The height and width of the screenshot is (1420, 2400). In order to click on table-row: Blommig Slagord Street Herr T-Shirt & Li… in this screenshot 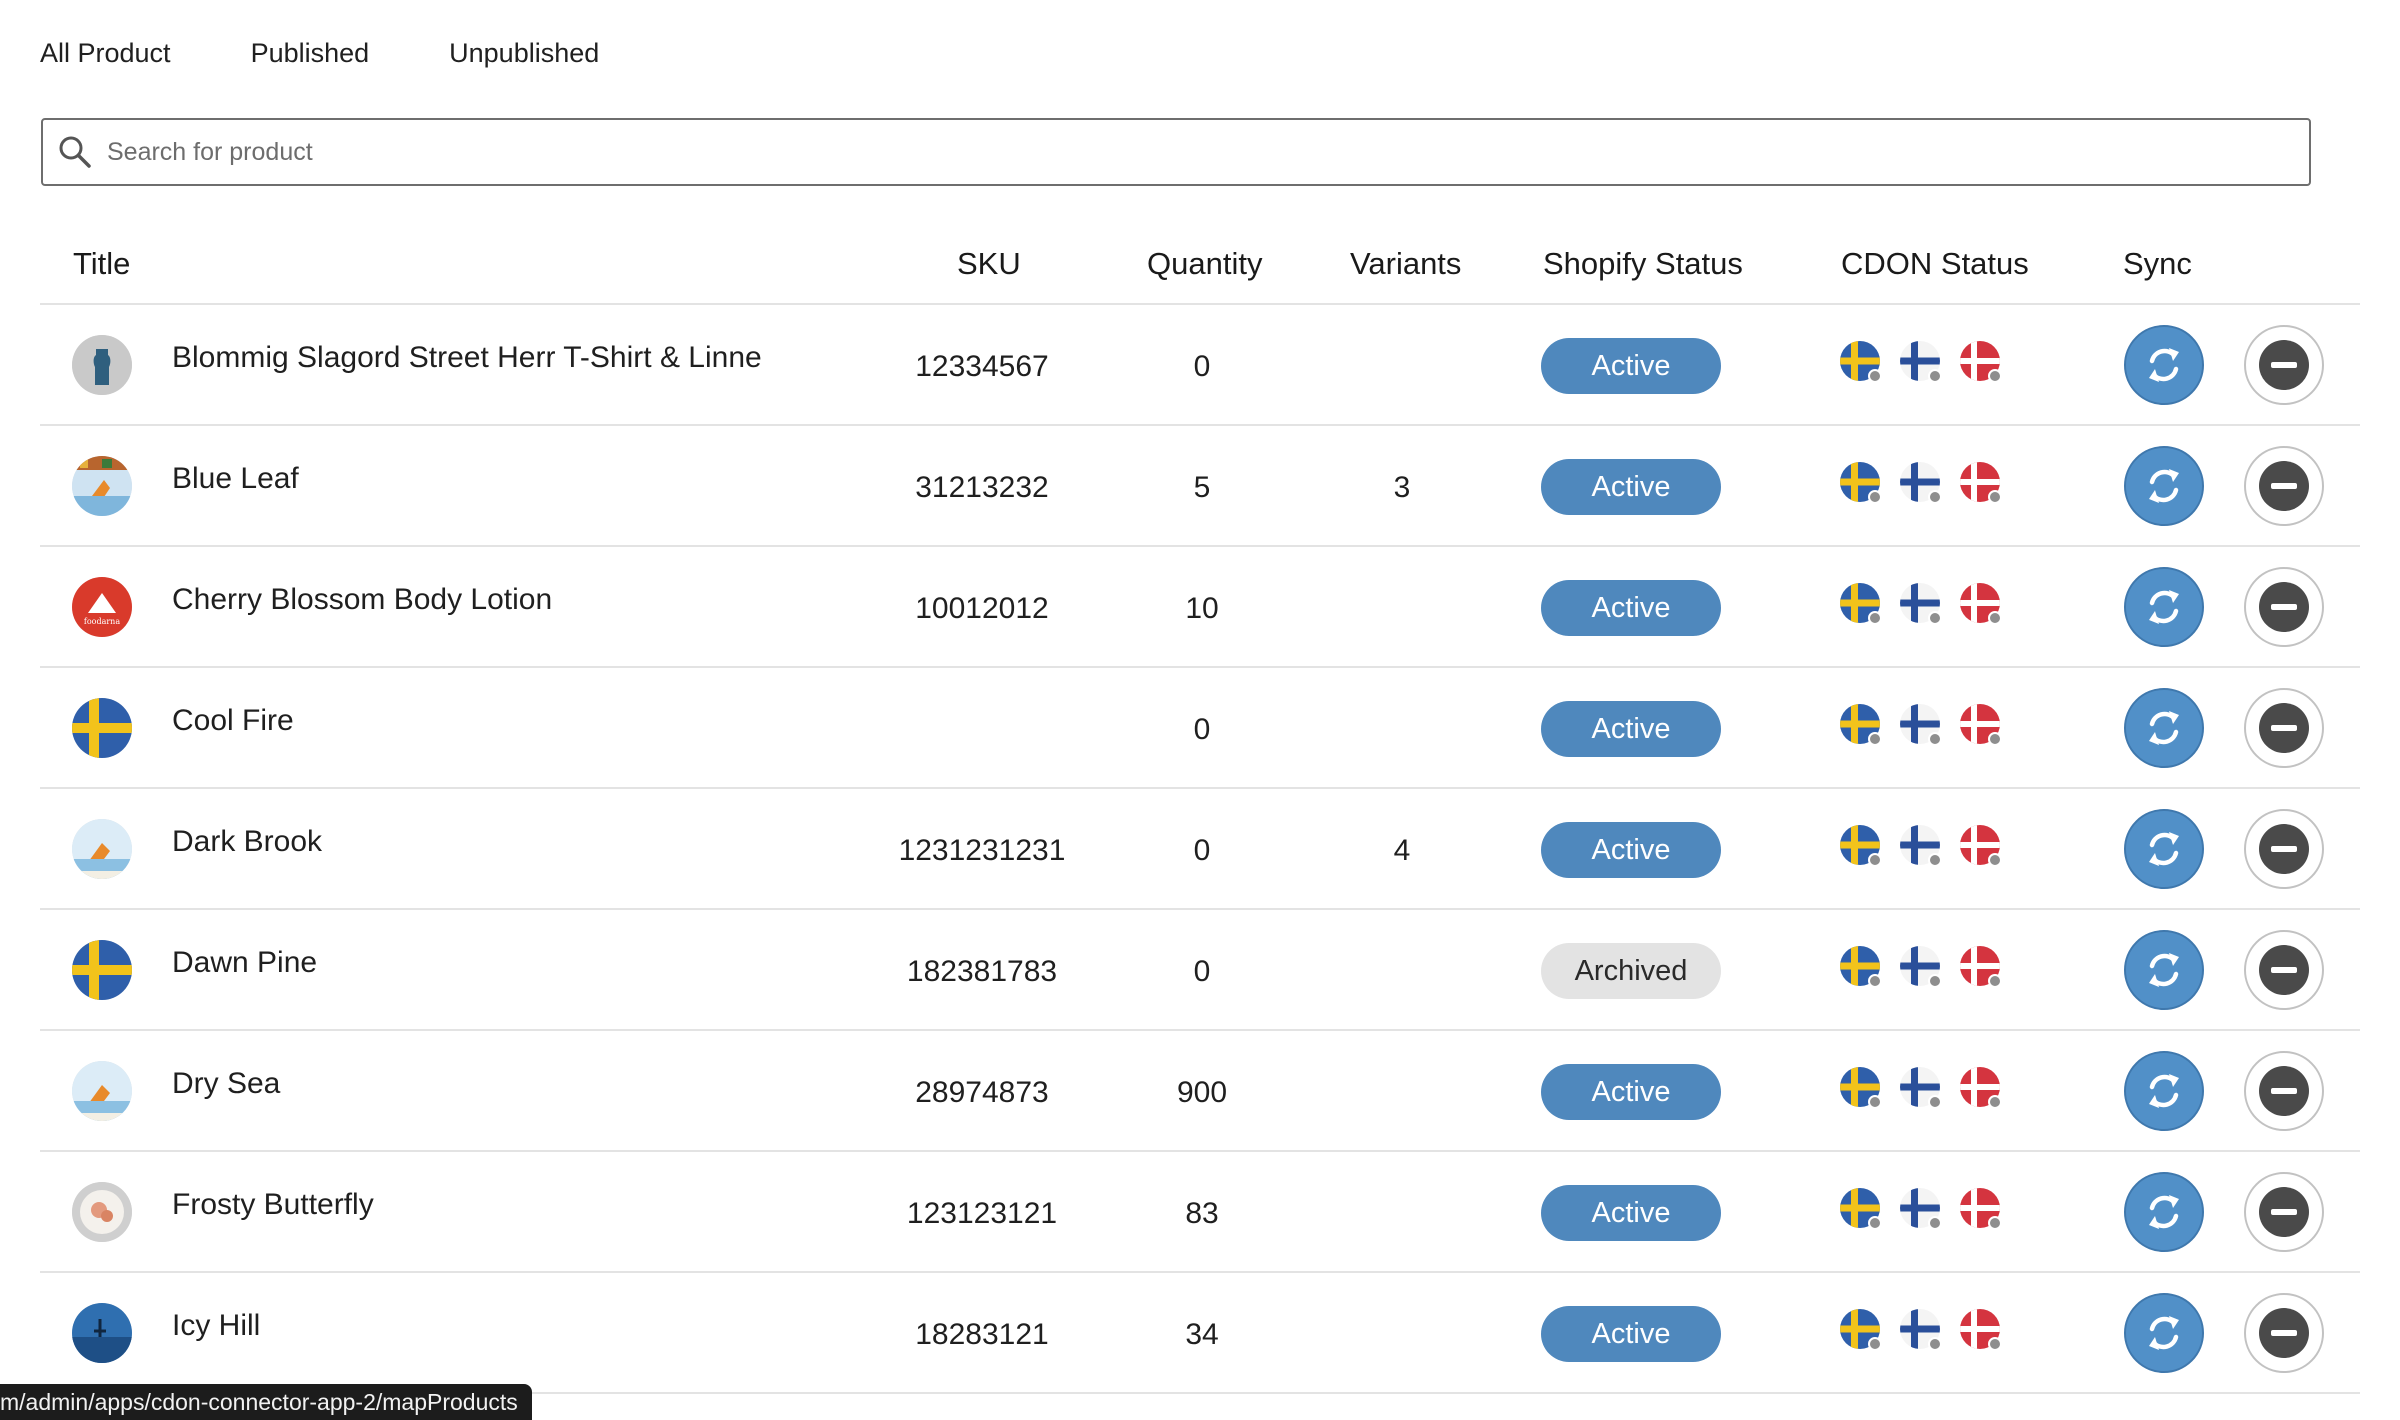, I will do `click(1200, 365)`.